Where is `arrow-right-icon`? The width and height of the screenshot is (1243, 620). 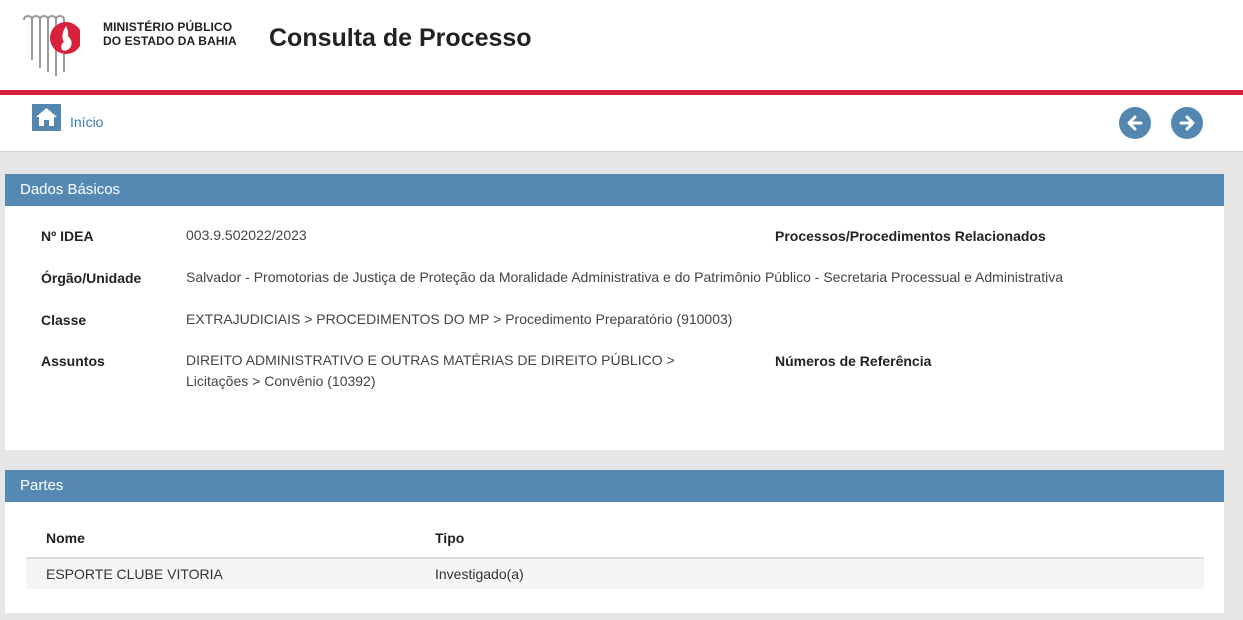
arrow-right-icon is located at coordinates (1187, 123).